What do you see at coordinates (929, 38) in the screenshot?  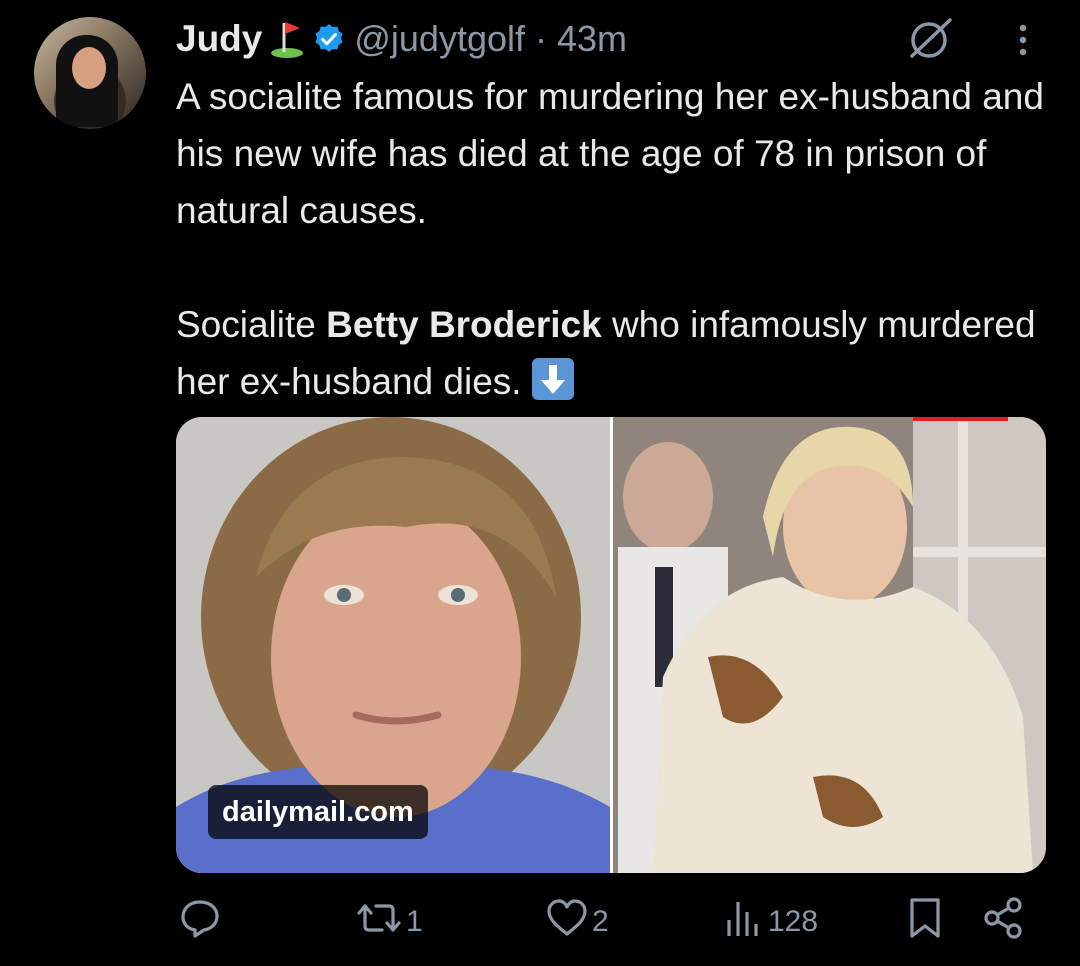 I see `grok-icon` at bounding box center [929, 38].